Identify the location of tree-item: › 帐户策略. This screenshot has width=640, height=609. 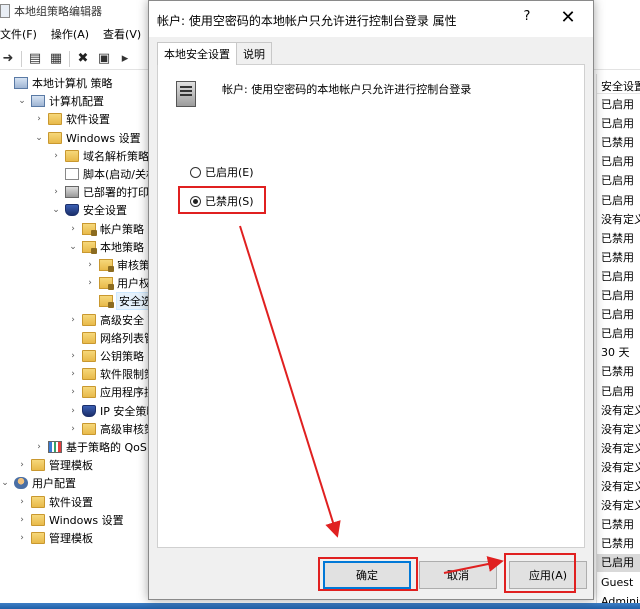
(106, 229).